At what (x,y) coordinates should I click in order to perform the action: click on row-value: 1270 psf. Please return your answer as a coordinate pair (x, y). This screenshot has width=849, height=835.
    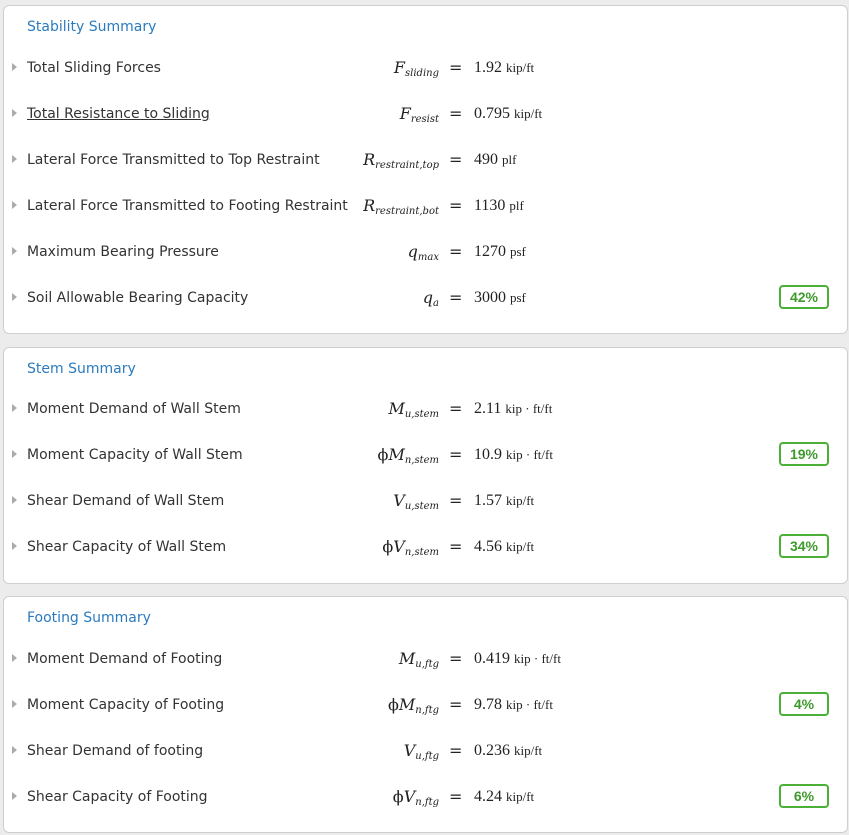
    Looking at the image, I should click on (500, 251).